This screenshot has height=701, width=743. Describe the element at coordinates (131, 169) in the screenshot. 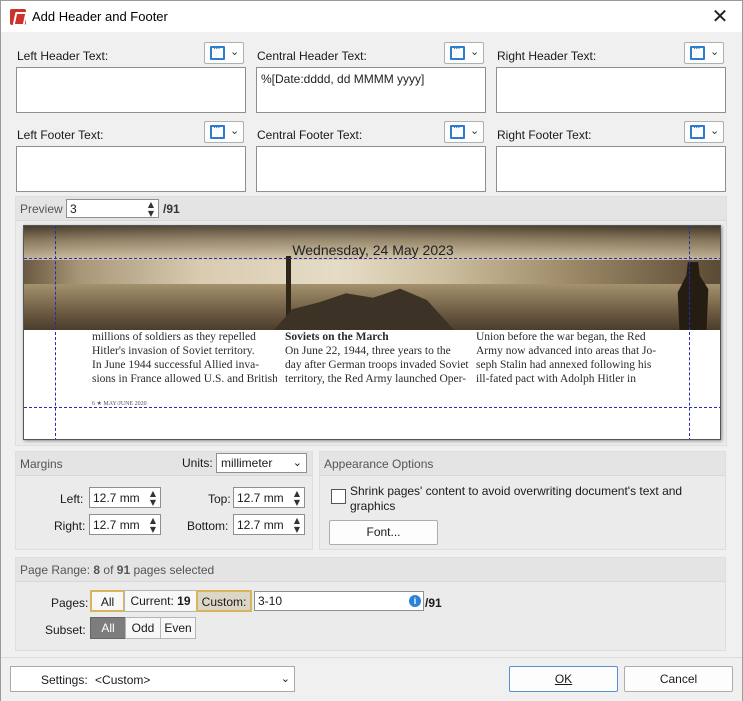

I see `left-footer-input` at that location.